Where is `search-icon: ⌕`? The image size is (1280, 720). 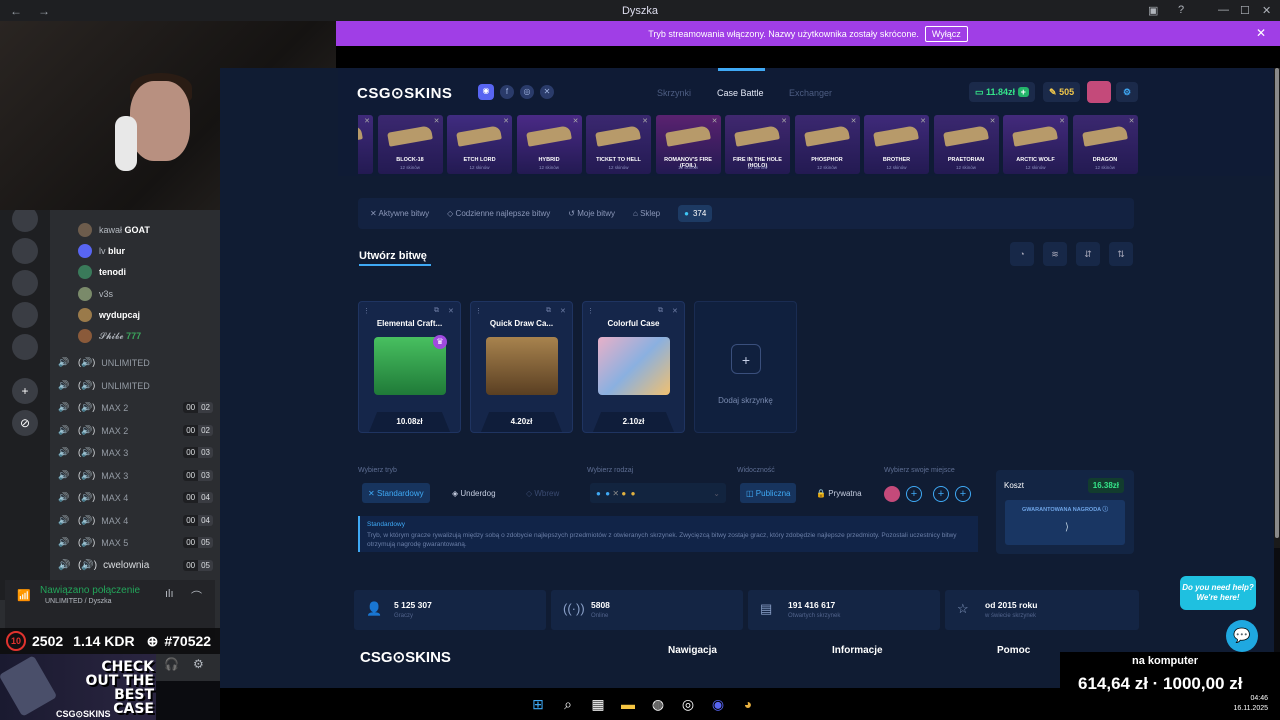 search-icon: ⌕ is located at coordinates (568, 704).